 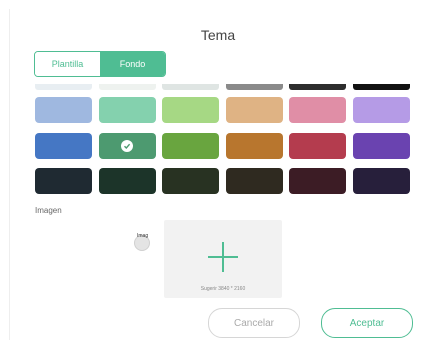 I want to click on check-icon, so click(x=127, y=146).